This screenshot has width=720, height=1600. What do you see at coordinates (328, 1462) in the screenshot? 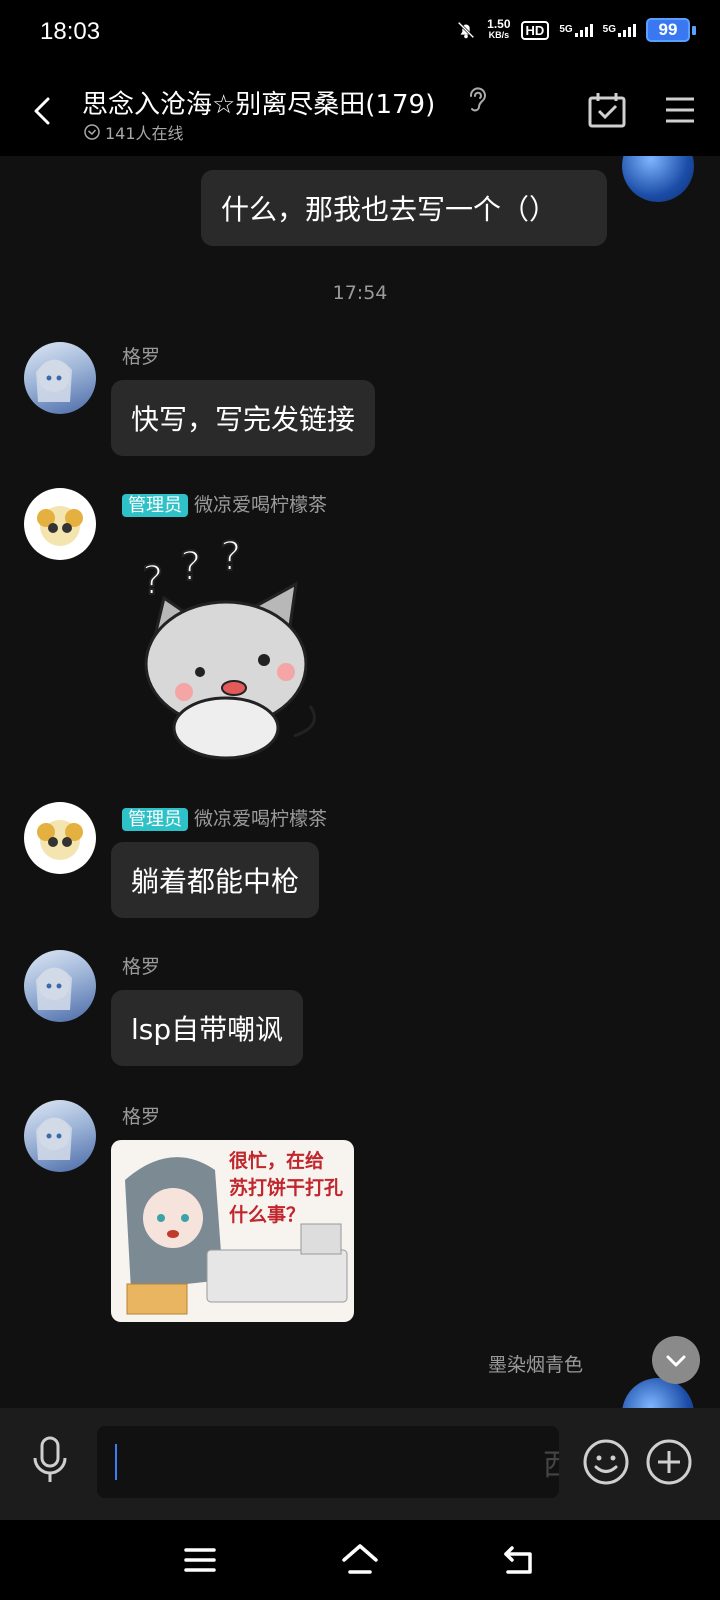
I see `message-input: 西` at bounding box center [328, 1462].